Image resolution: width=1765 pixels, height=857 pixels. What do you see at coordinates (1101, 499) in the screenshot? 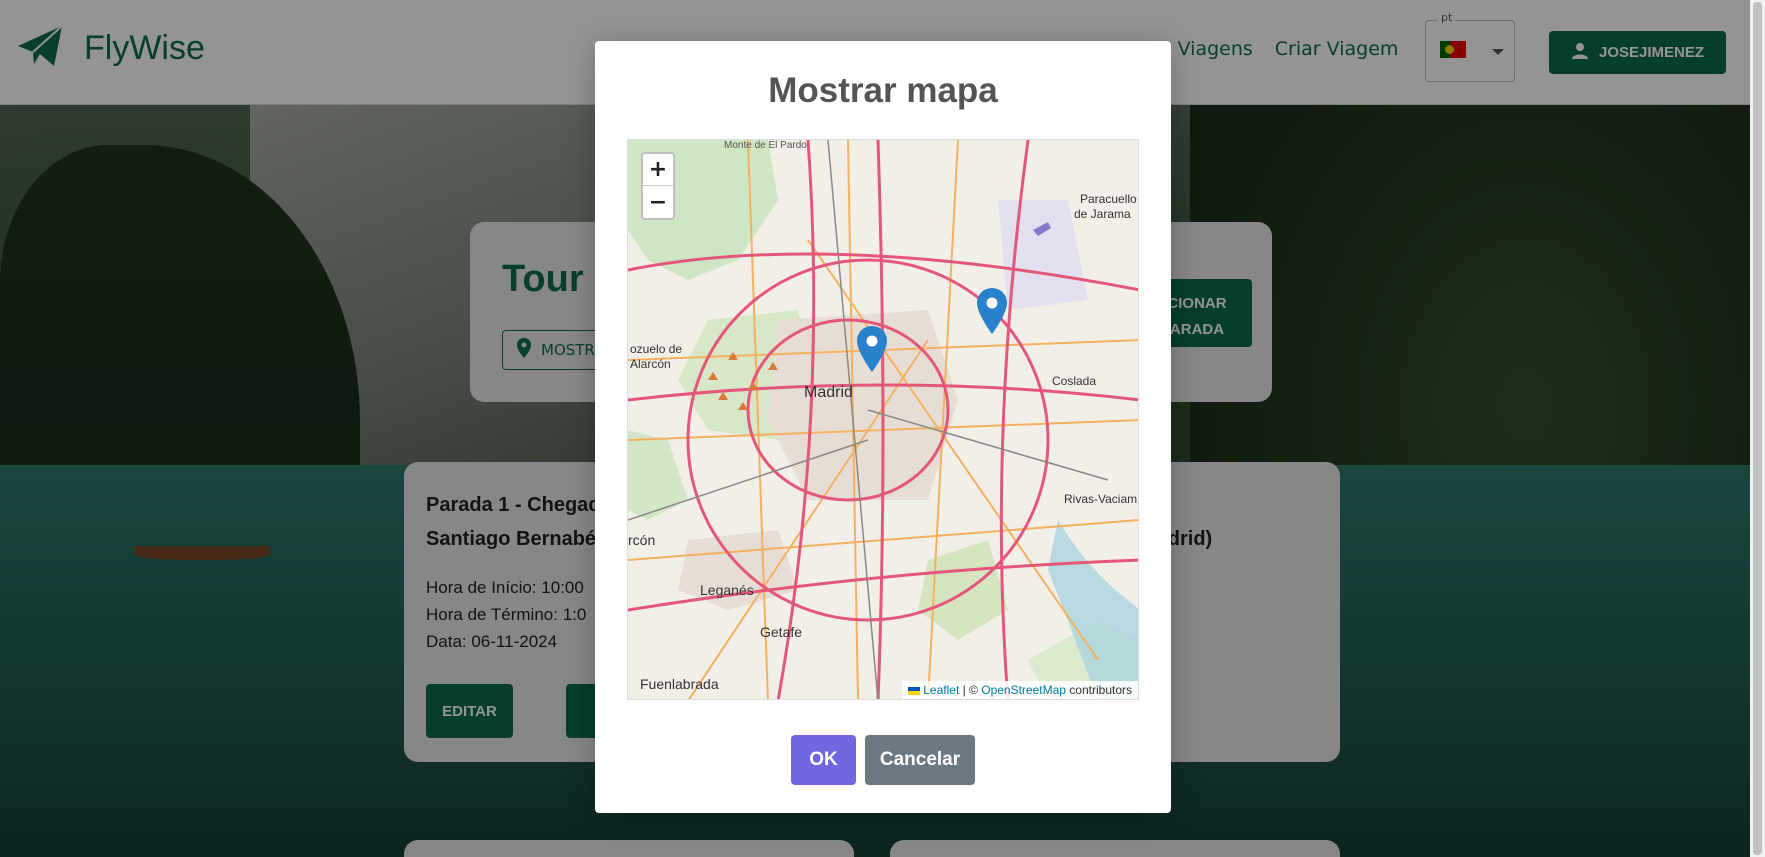
I see `map-label-rivas: Rivas-Vaciam` at bounding box center [1101, 499].